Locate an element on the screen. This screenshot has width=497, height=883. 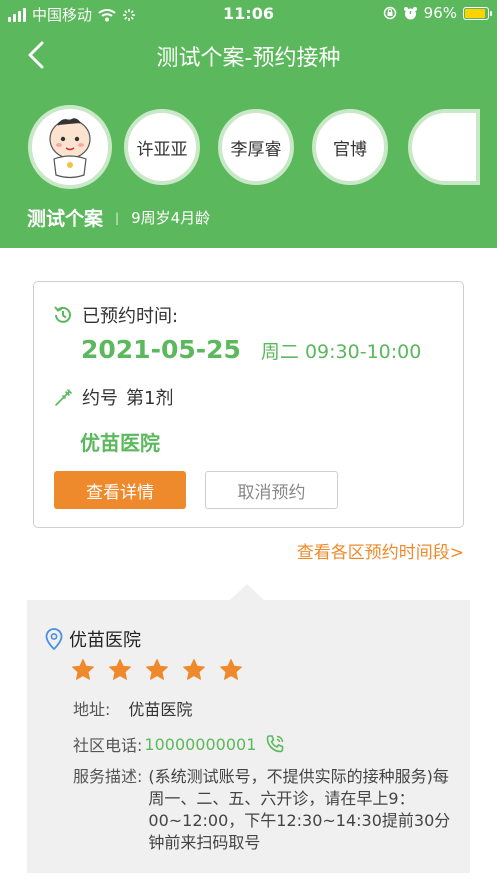
profile-switcher: 许亚亚 李厚睿 官博 is located at coordinates (248, 147).